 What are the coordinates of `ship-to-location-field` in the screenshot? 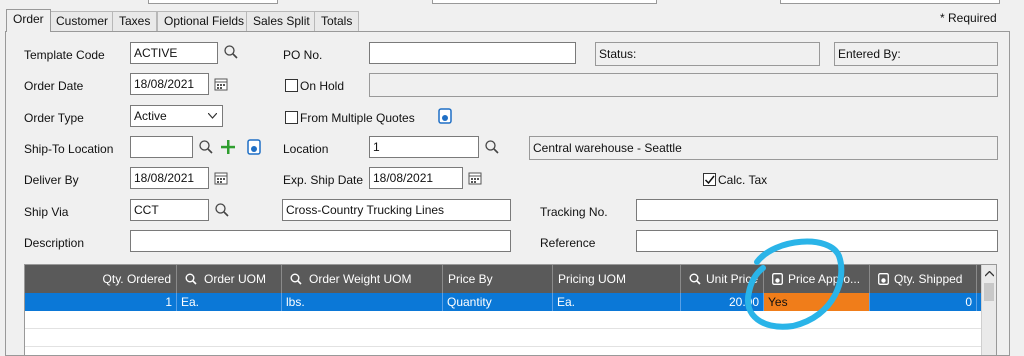 It's located at (161, 147).